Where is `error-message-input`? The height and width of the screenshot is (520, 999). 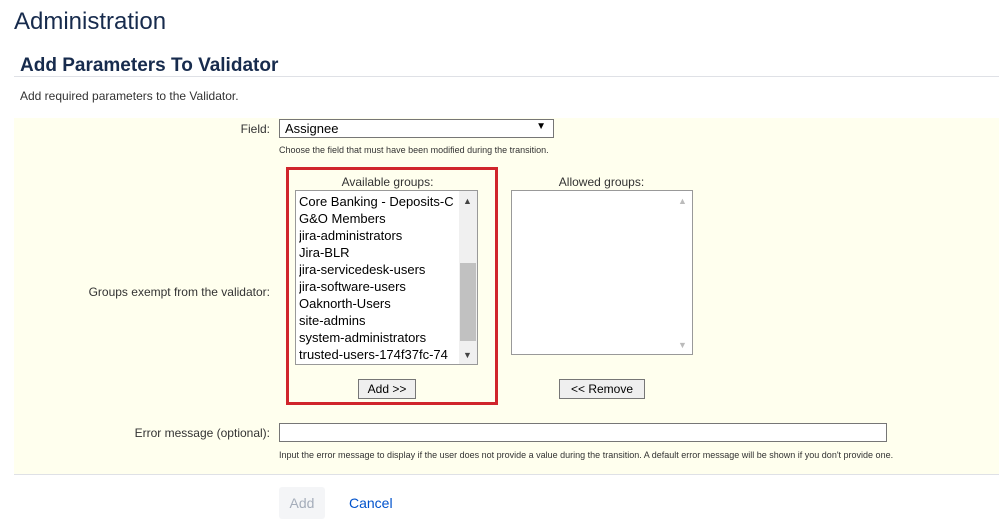
error-message-input is located at coordinates (583, 432).